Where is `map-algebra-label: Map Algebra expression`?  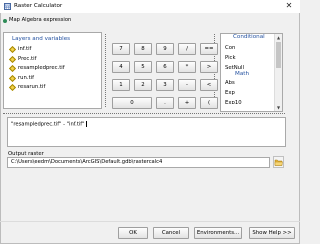 map-algebra-label: Map Algebra expression is located at coordinates (40, 20).